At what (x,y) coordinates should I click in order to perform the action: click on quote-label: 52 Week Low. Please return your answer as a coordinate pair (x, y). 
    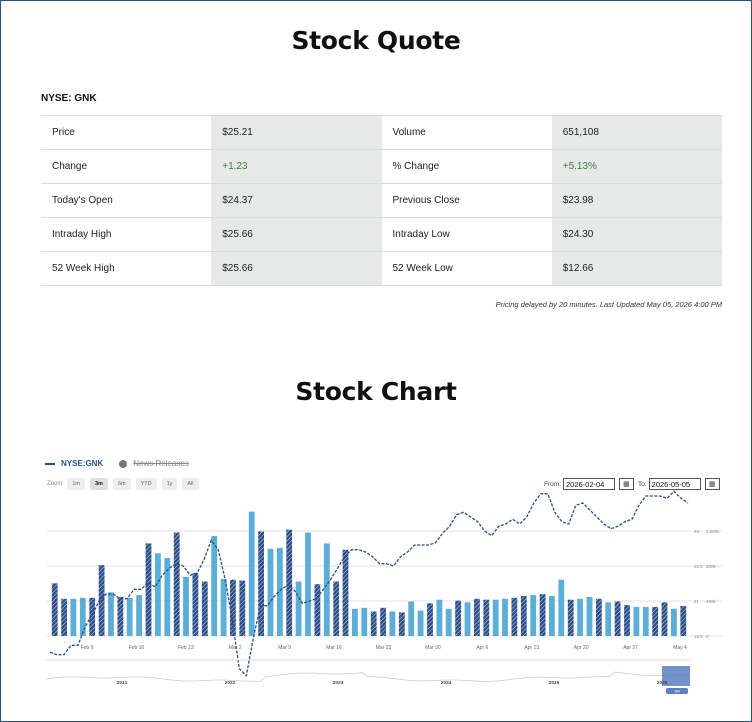
    Looking at the image, I should click on (466, 268).